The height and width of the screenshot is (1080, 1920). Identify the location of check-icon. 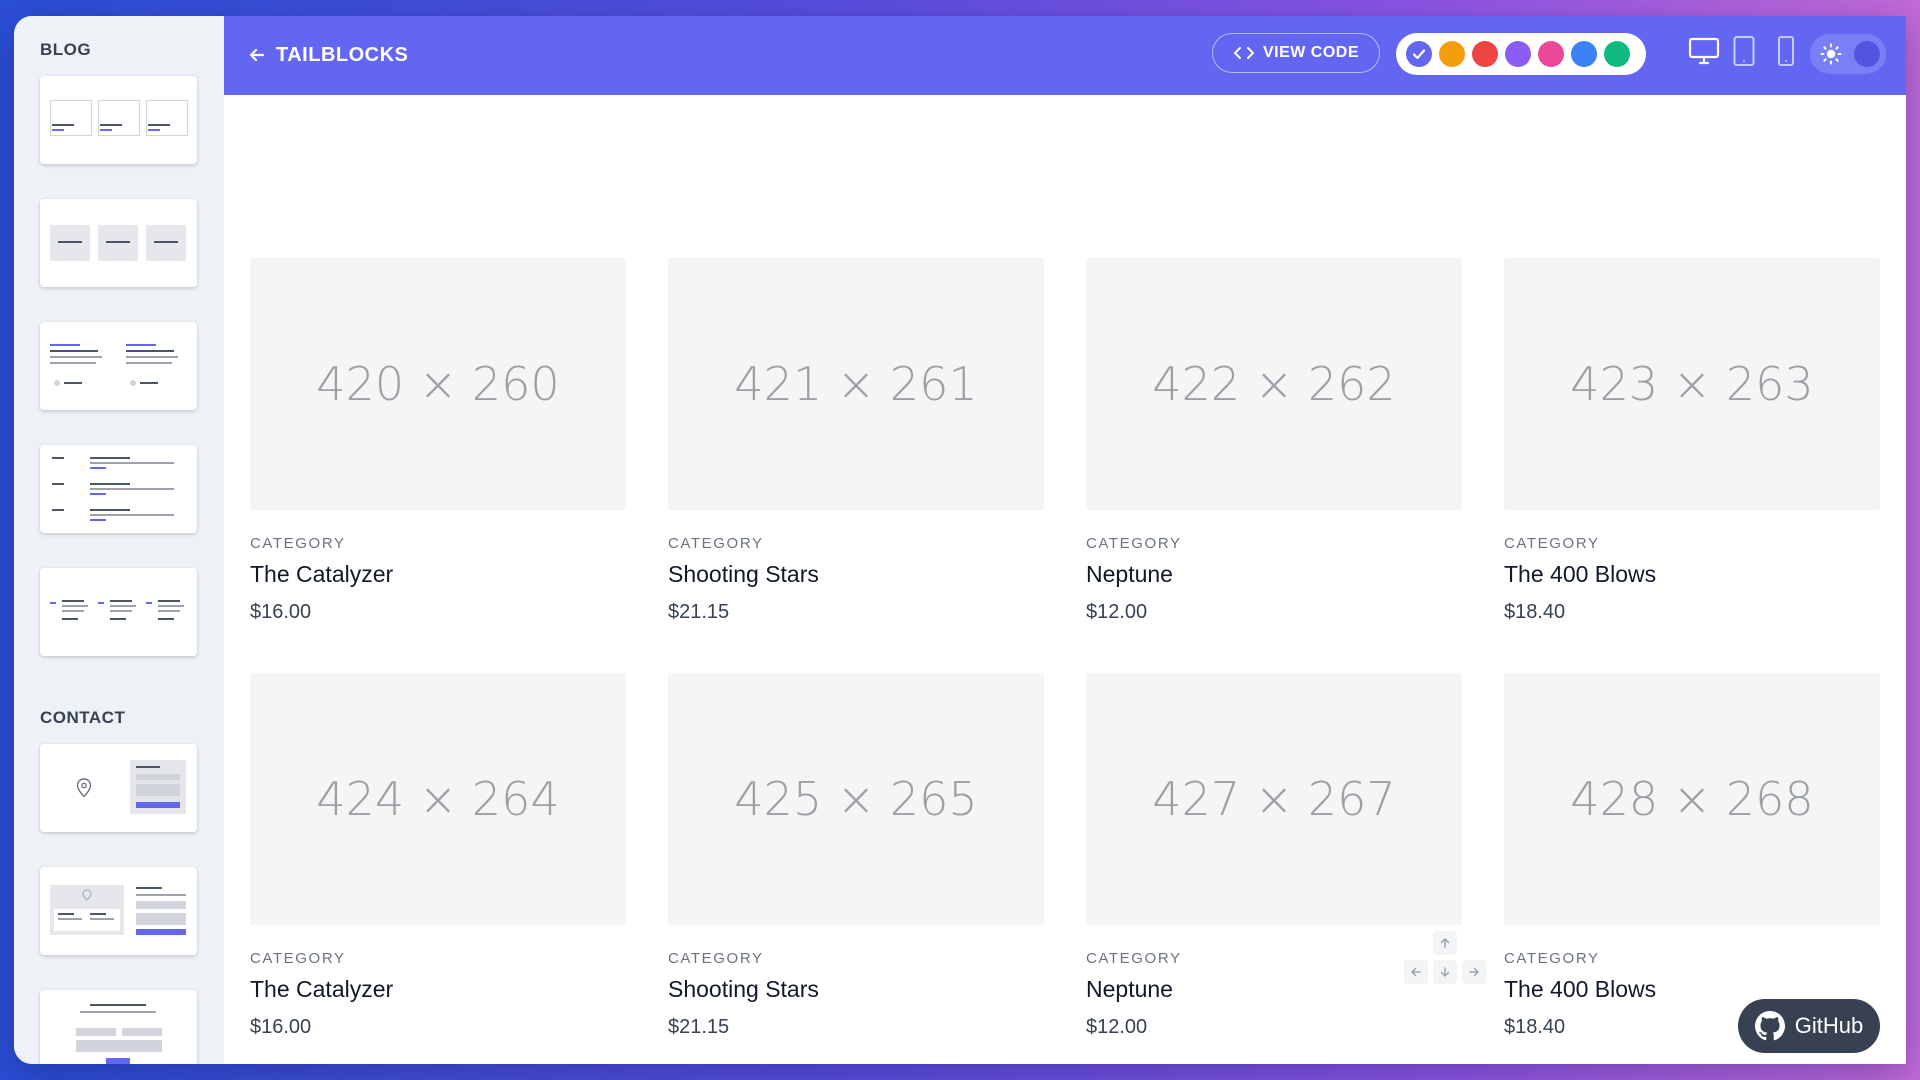
(1419, 54).